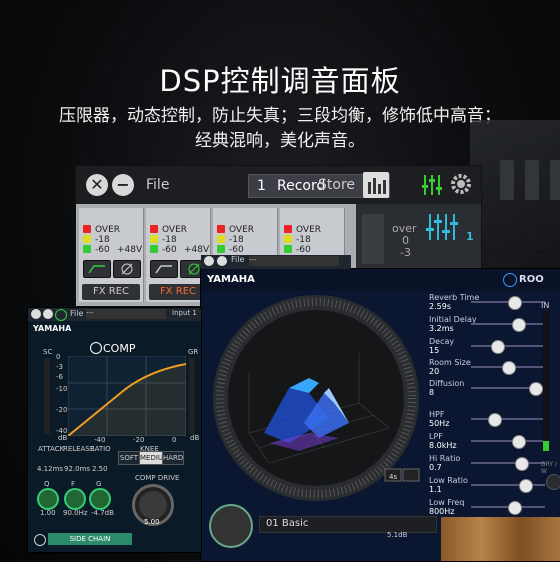 The height and width of the screenshot is (562, 560). I want to click on main-toolbar: ✕ − File 1 Record ▼ Store, so click(278, 185).